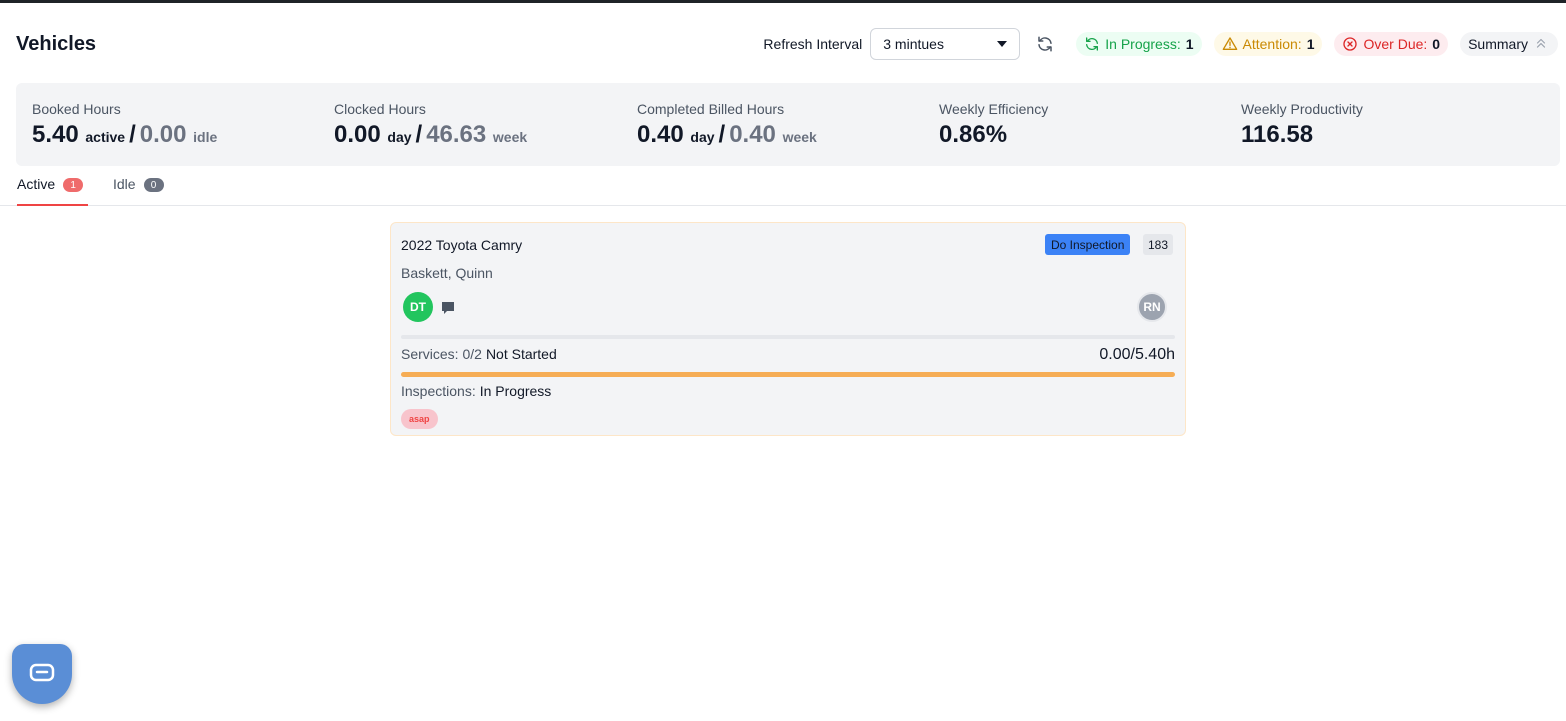 This screenshot has height=721, width=1566. I want to click on tab-count-badge: 1, so click(73, 185).